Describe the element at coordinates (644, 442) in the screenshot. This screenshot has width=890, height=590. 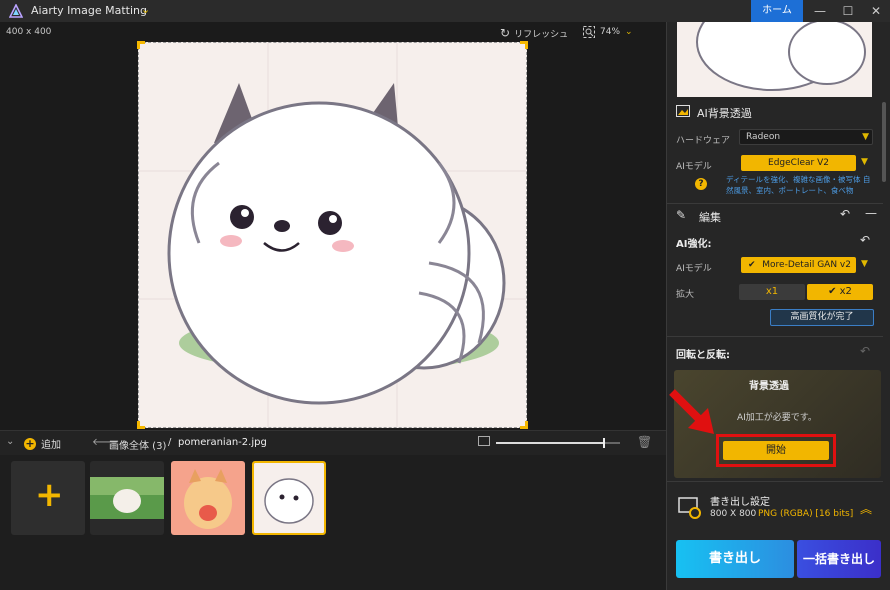
I see `delete-icon: 🗑` at that location.